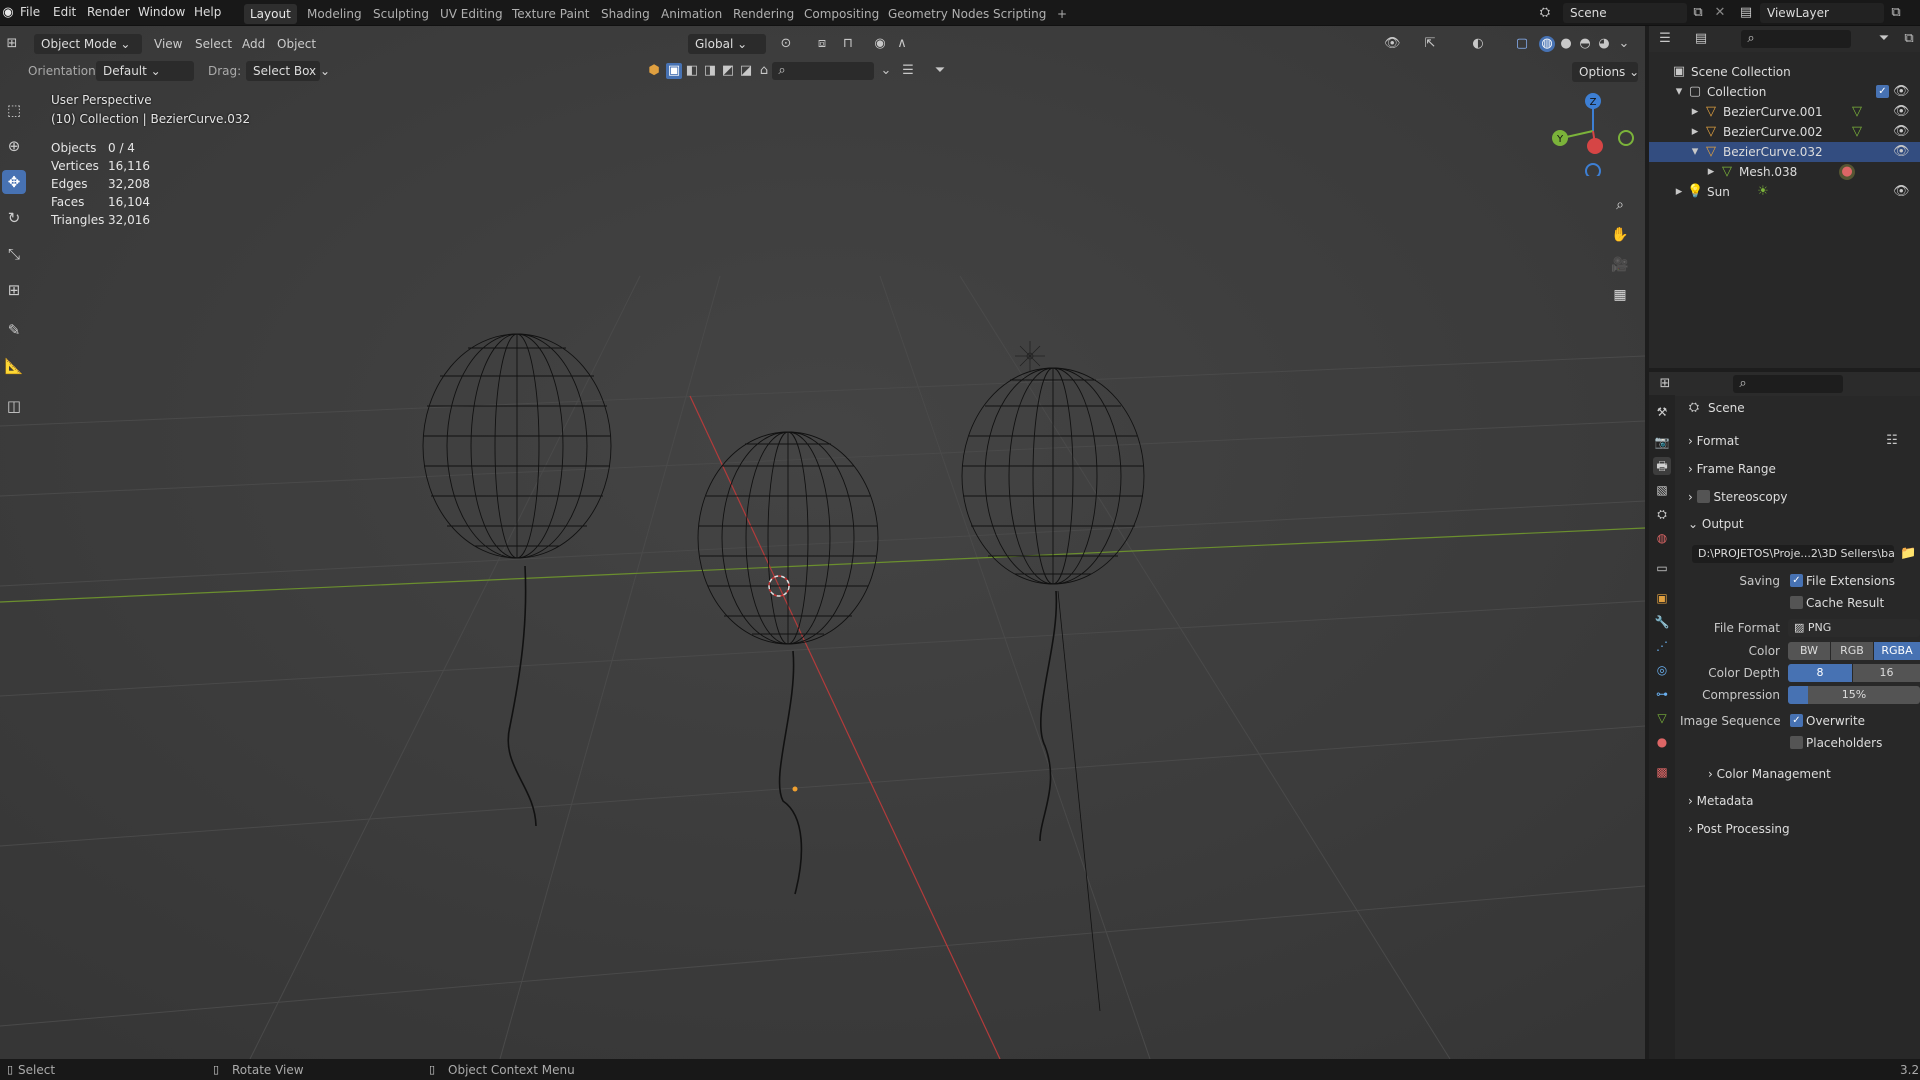  I want to click on tab-animation: Animation, so click(691, 14).